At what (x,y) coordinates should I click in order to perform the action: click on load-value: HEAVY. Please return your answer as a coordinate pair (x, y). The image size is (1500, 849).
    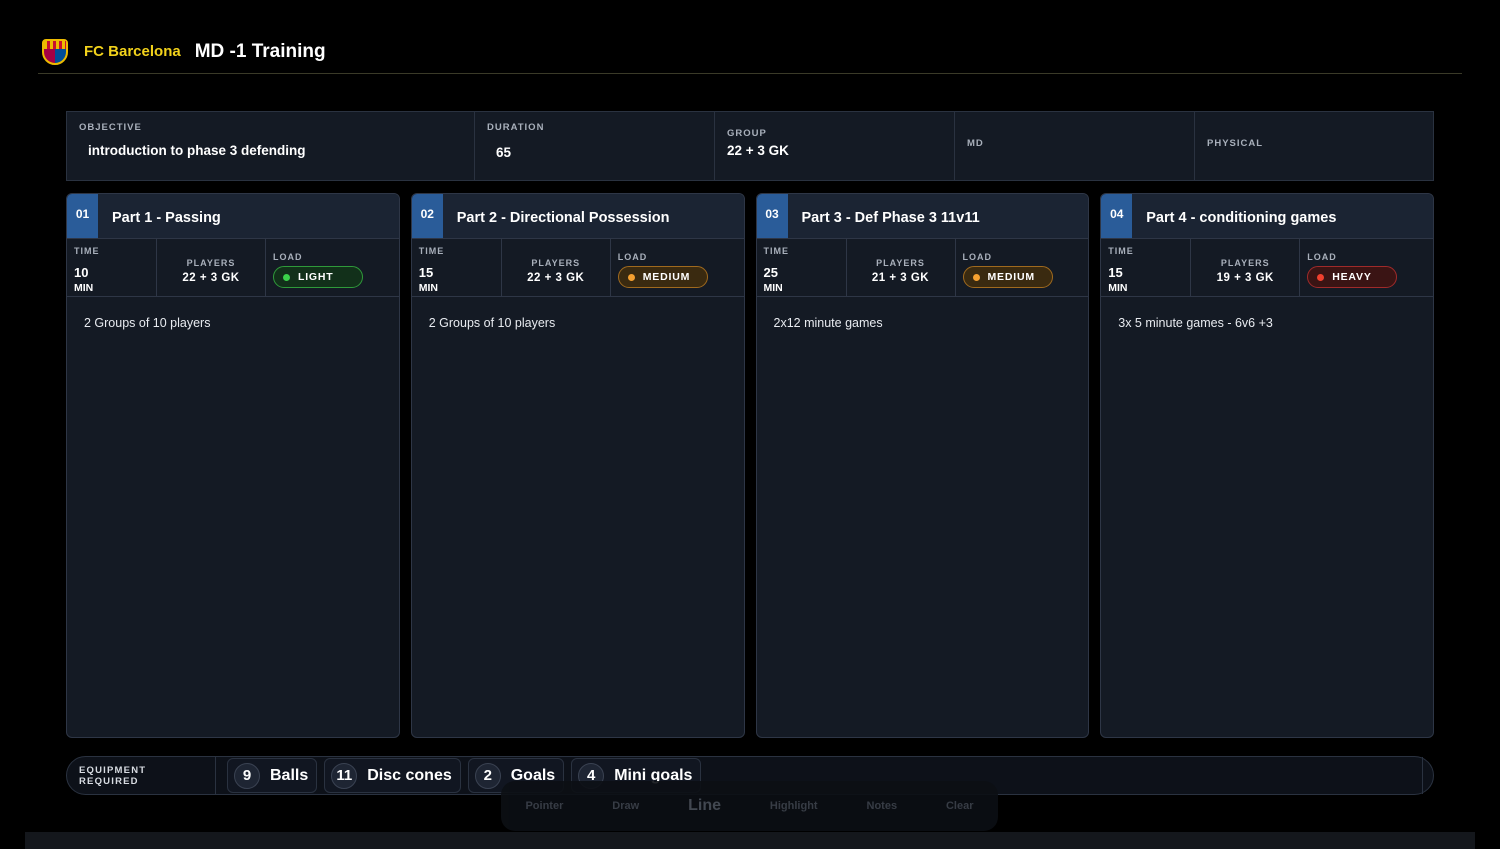
    Looking at the image, I should click on (1352, 277).